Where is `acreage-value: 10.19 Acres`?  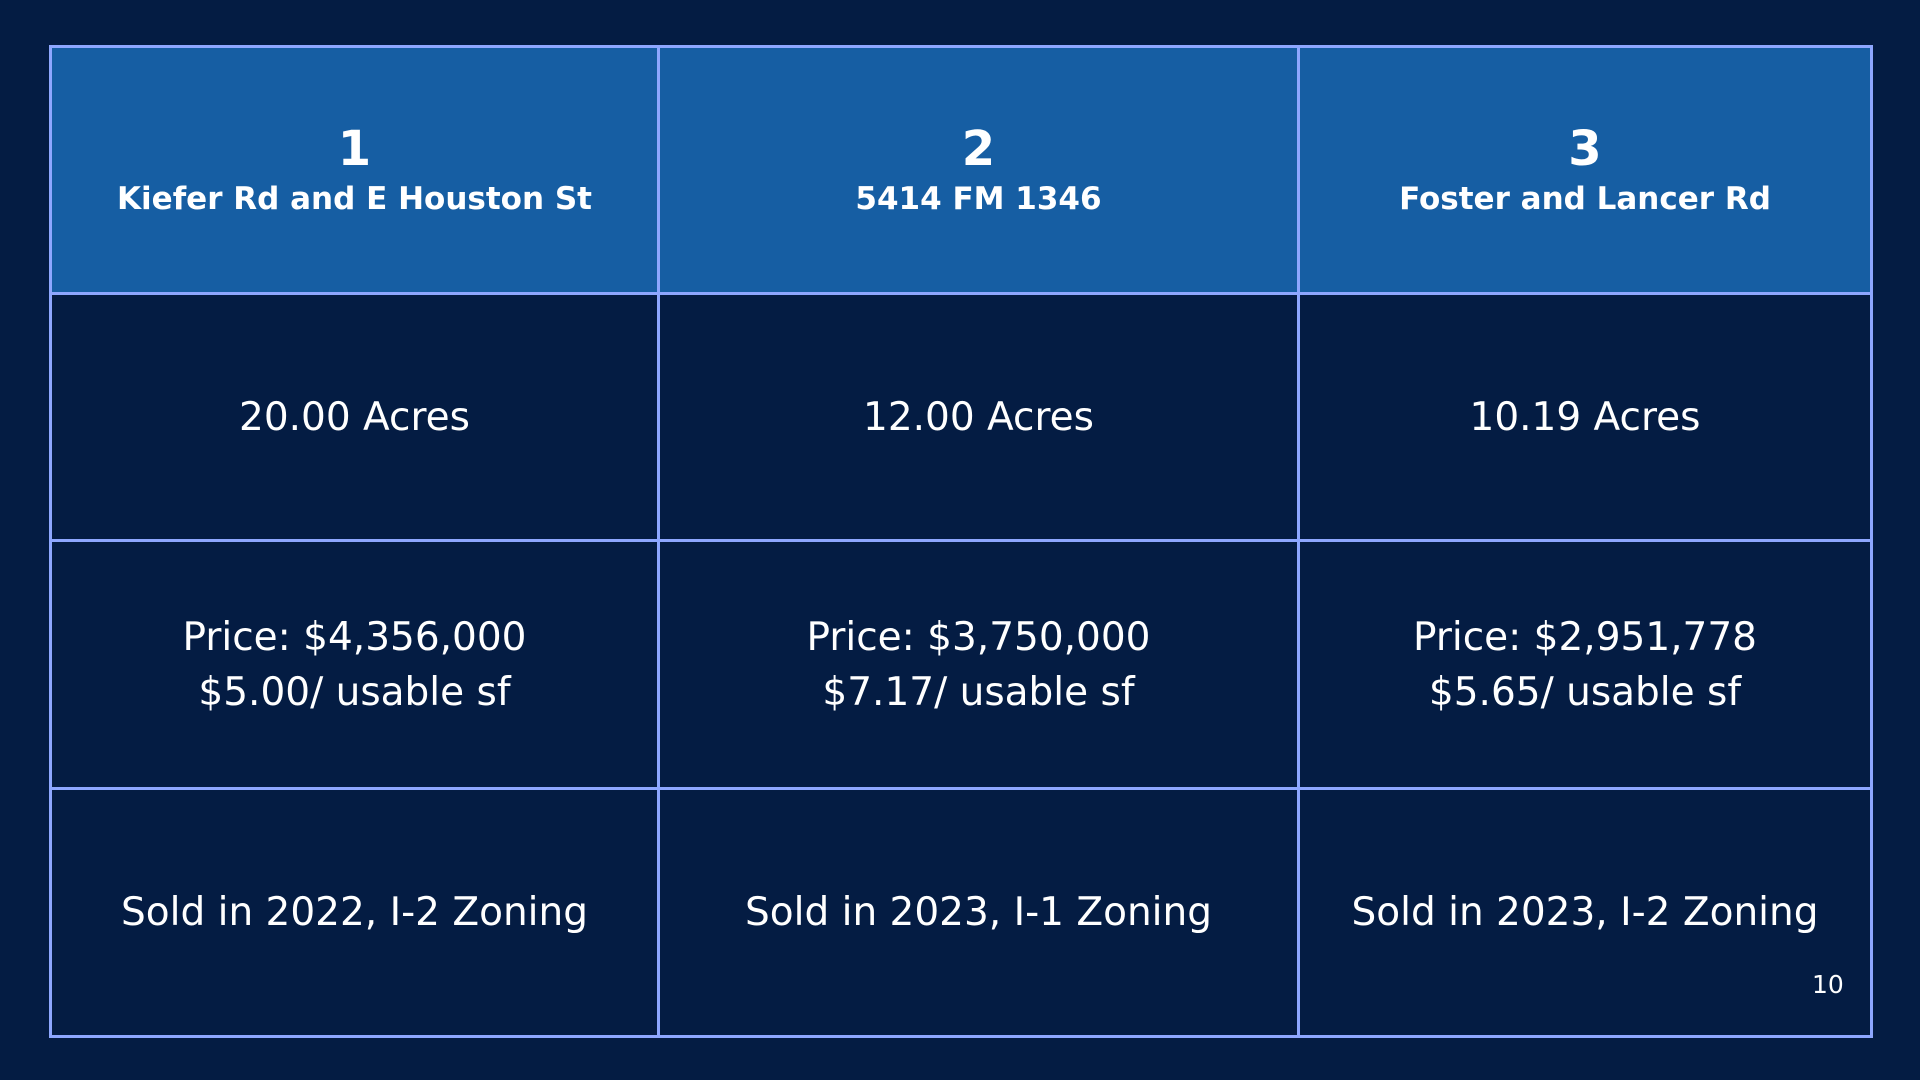
acreage-value: 10.19 Acres is located at coordinates (1585, 417).